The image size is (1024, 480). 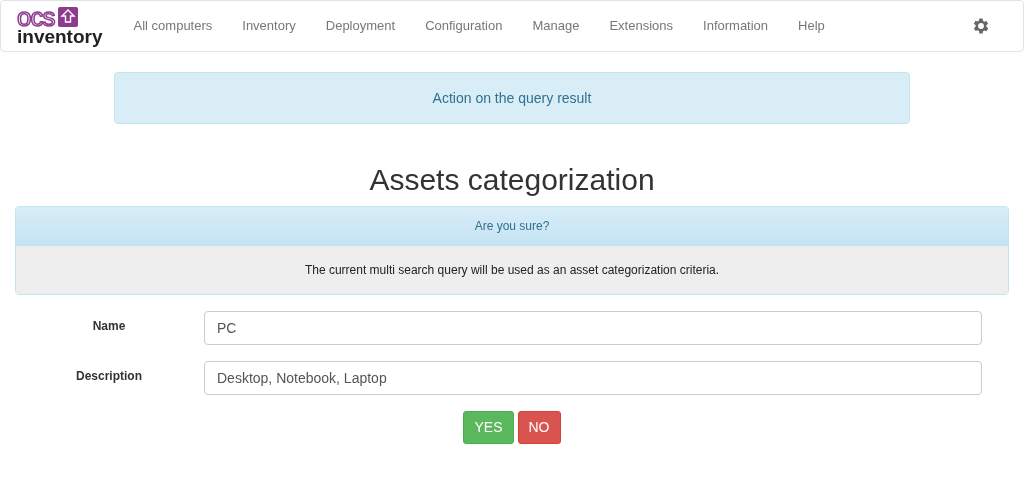 I want to click on nav-link: Deployment, so click(x=360, y=26).